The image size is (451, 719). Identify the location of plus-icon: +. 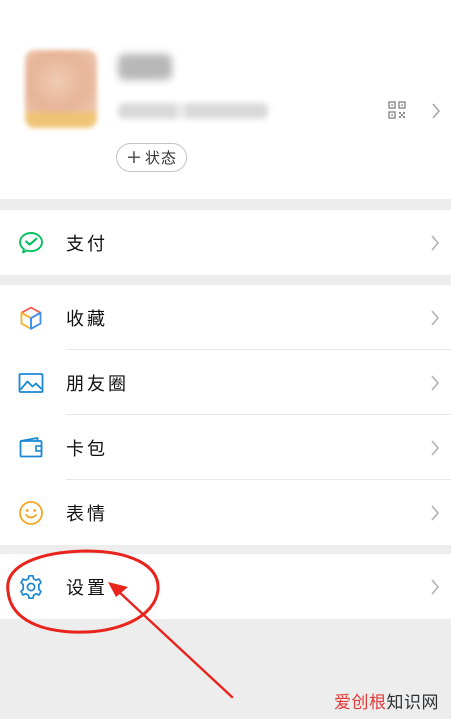
(134, 157).